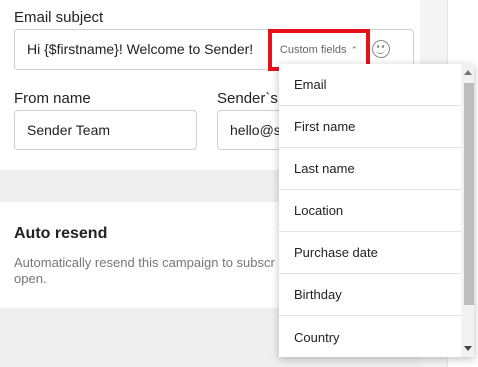 Image resolution: width=478 pixels, height=367 pixels. I want to click on scroll-thumb, so click(469, 194).